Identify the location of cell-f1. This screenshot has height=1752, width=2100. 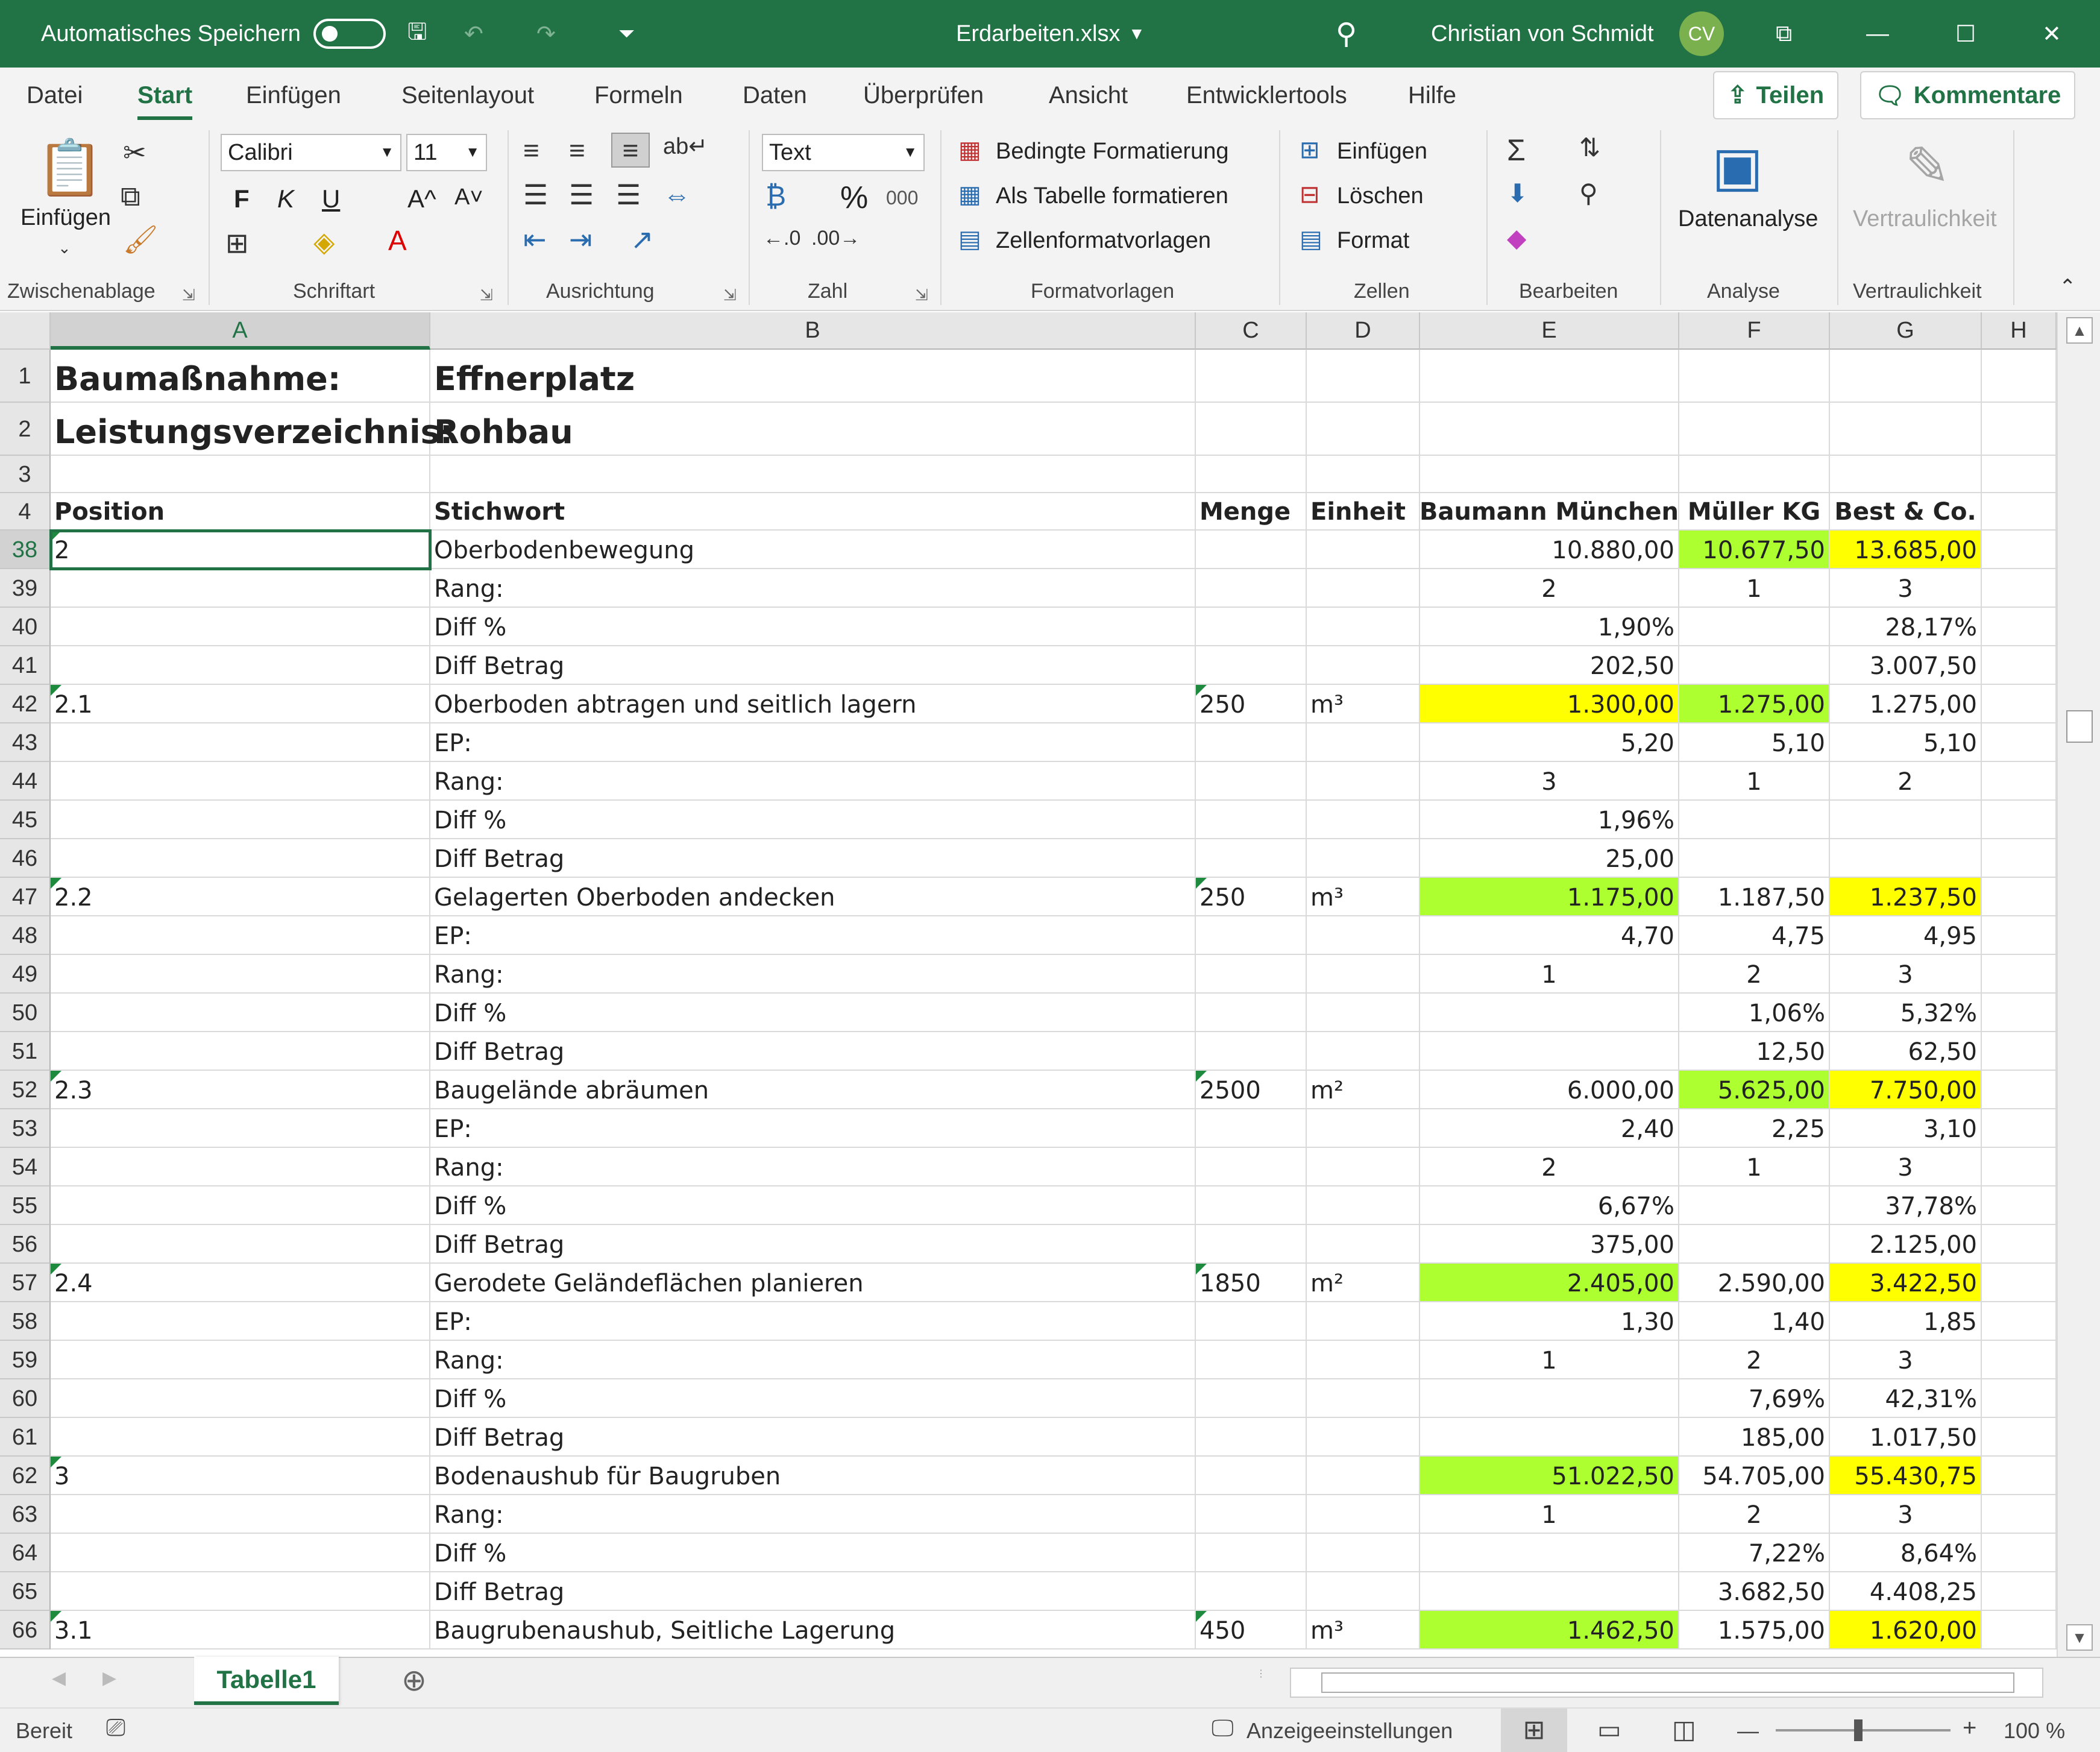
(1754, 376).